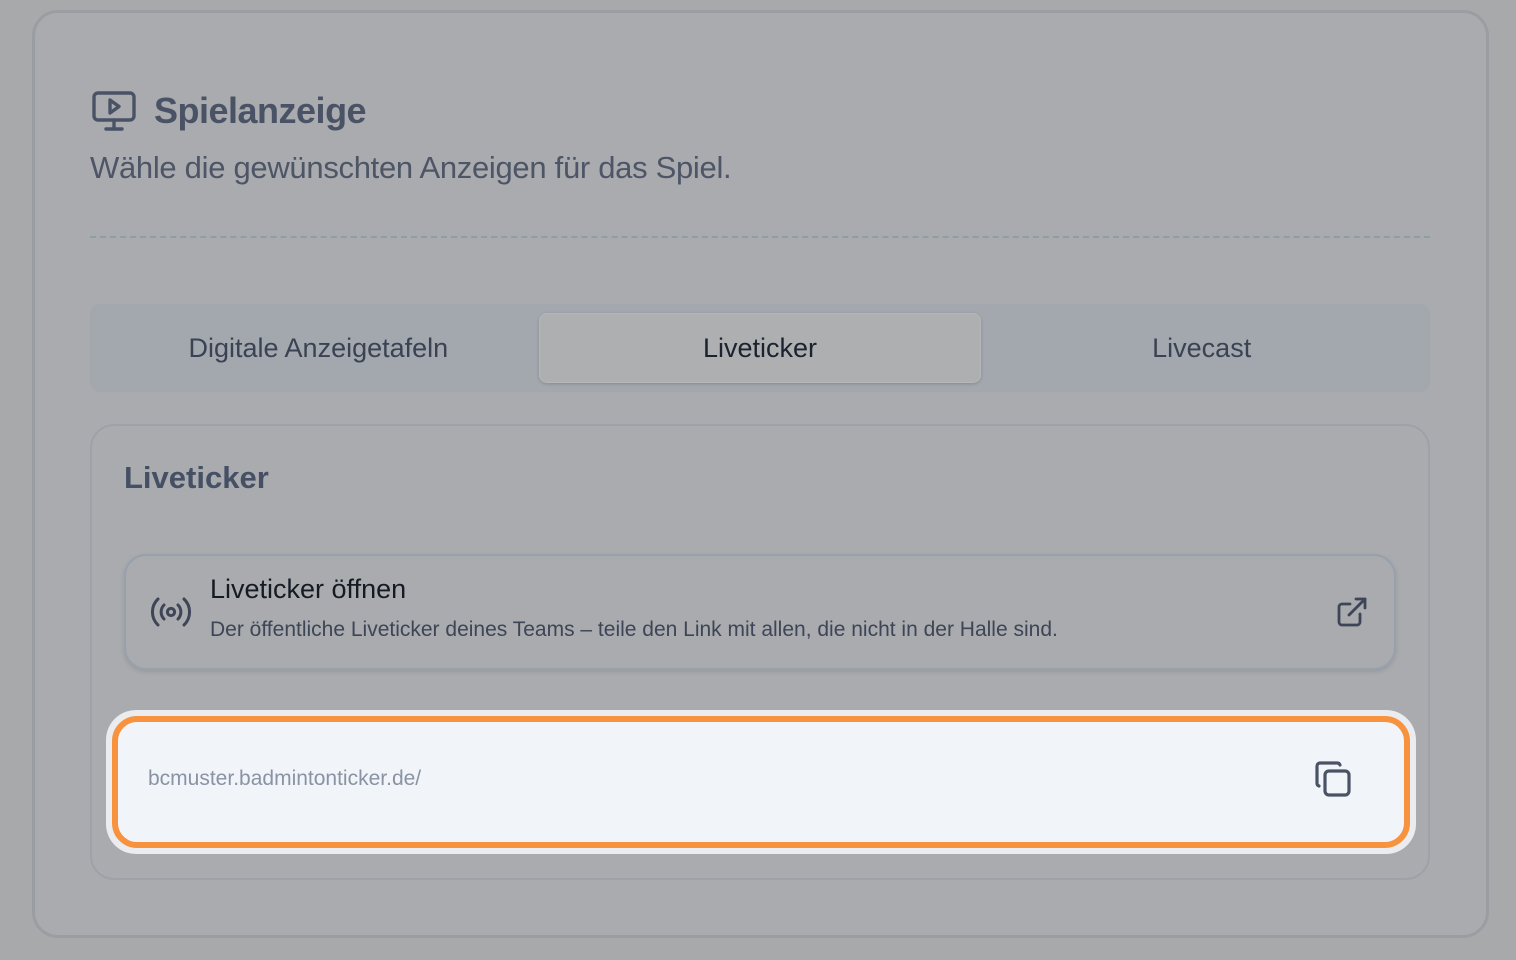 This screenshot has height=960, width=1516. Describe the element at coordinates (308, 589) in the screenshot. I see `open-liveticker-title: Liveticker öffnen` at that location.